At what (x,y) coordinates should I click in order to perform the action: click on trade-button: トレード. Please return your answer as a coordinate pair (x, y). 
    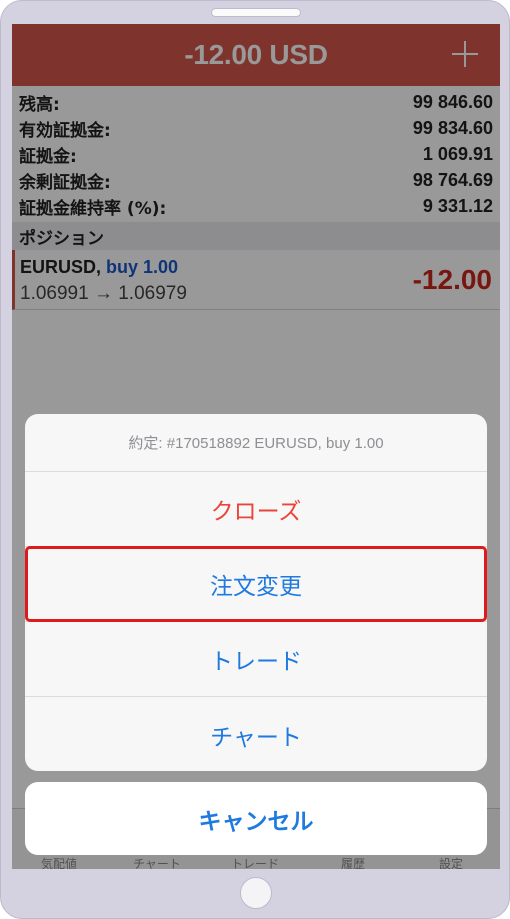
    Looking at the image, I should click on (256, 659).